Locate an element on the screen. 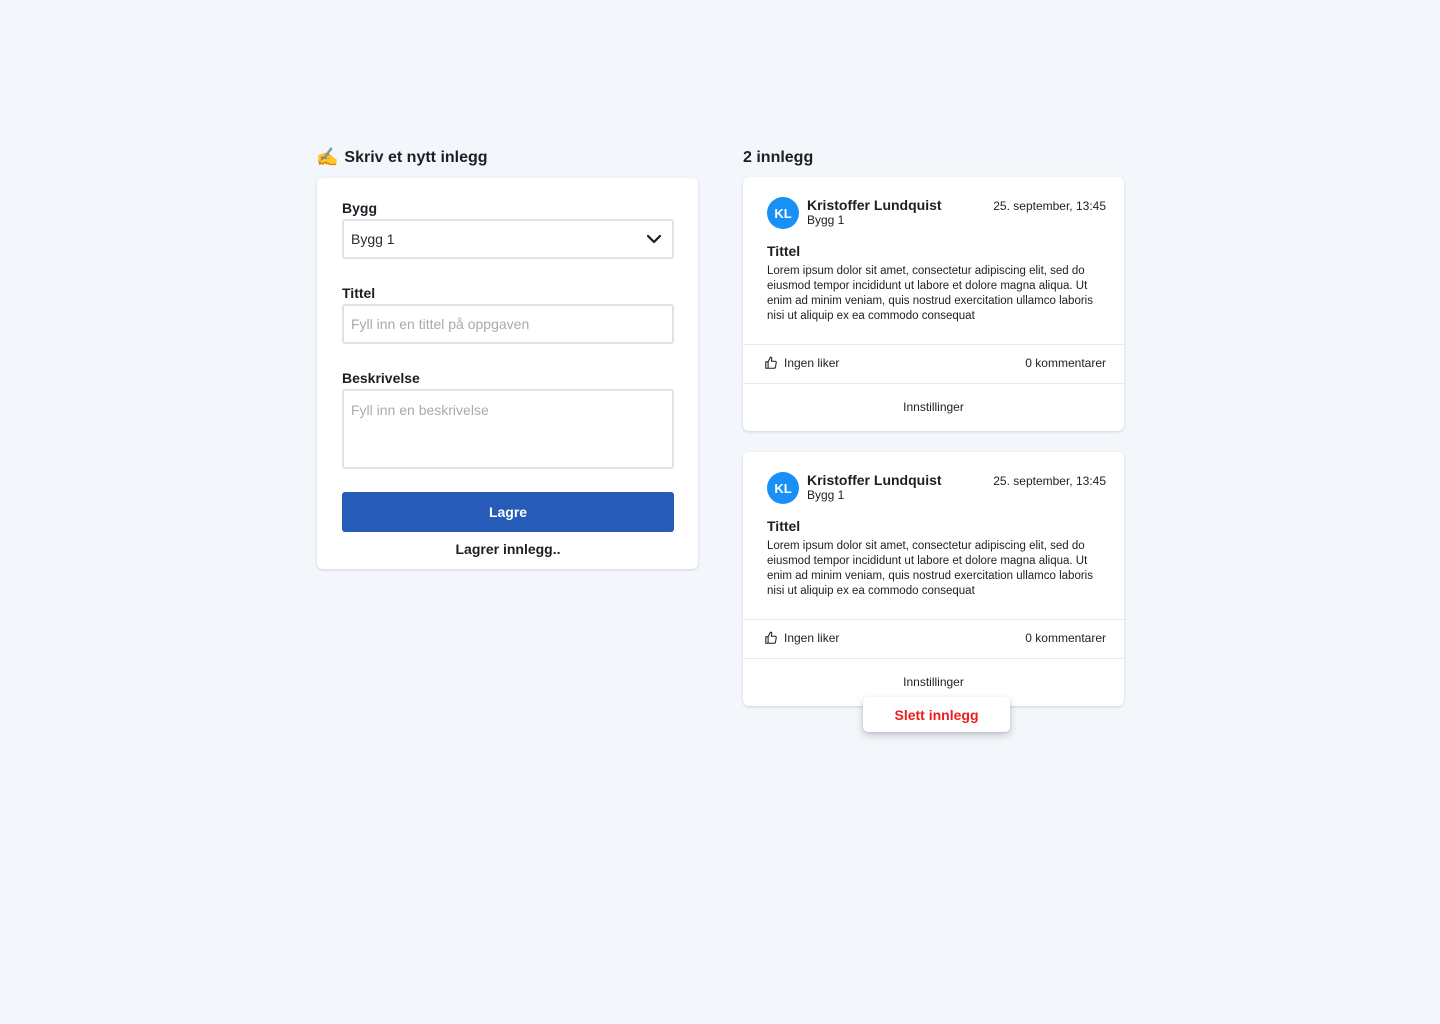  feed-heading: 2 innlegg is located at coordinates (778, 157).